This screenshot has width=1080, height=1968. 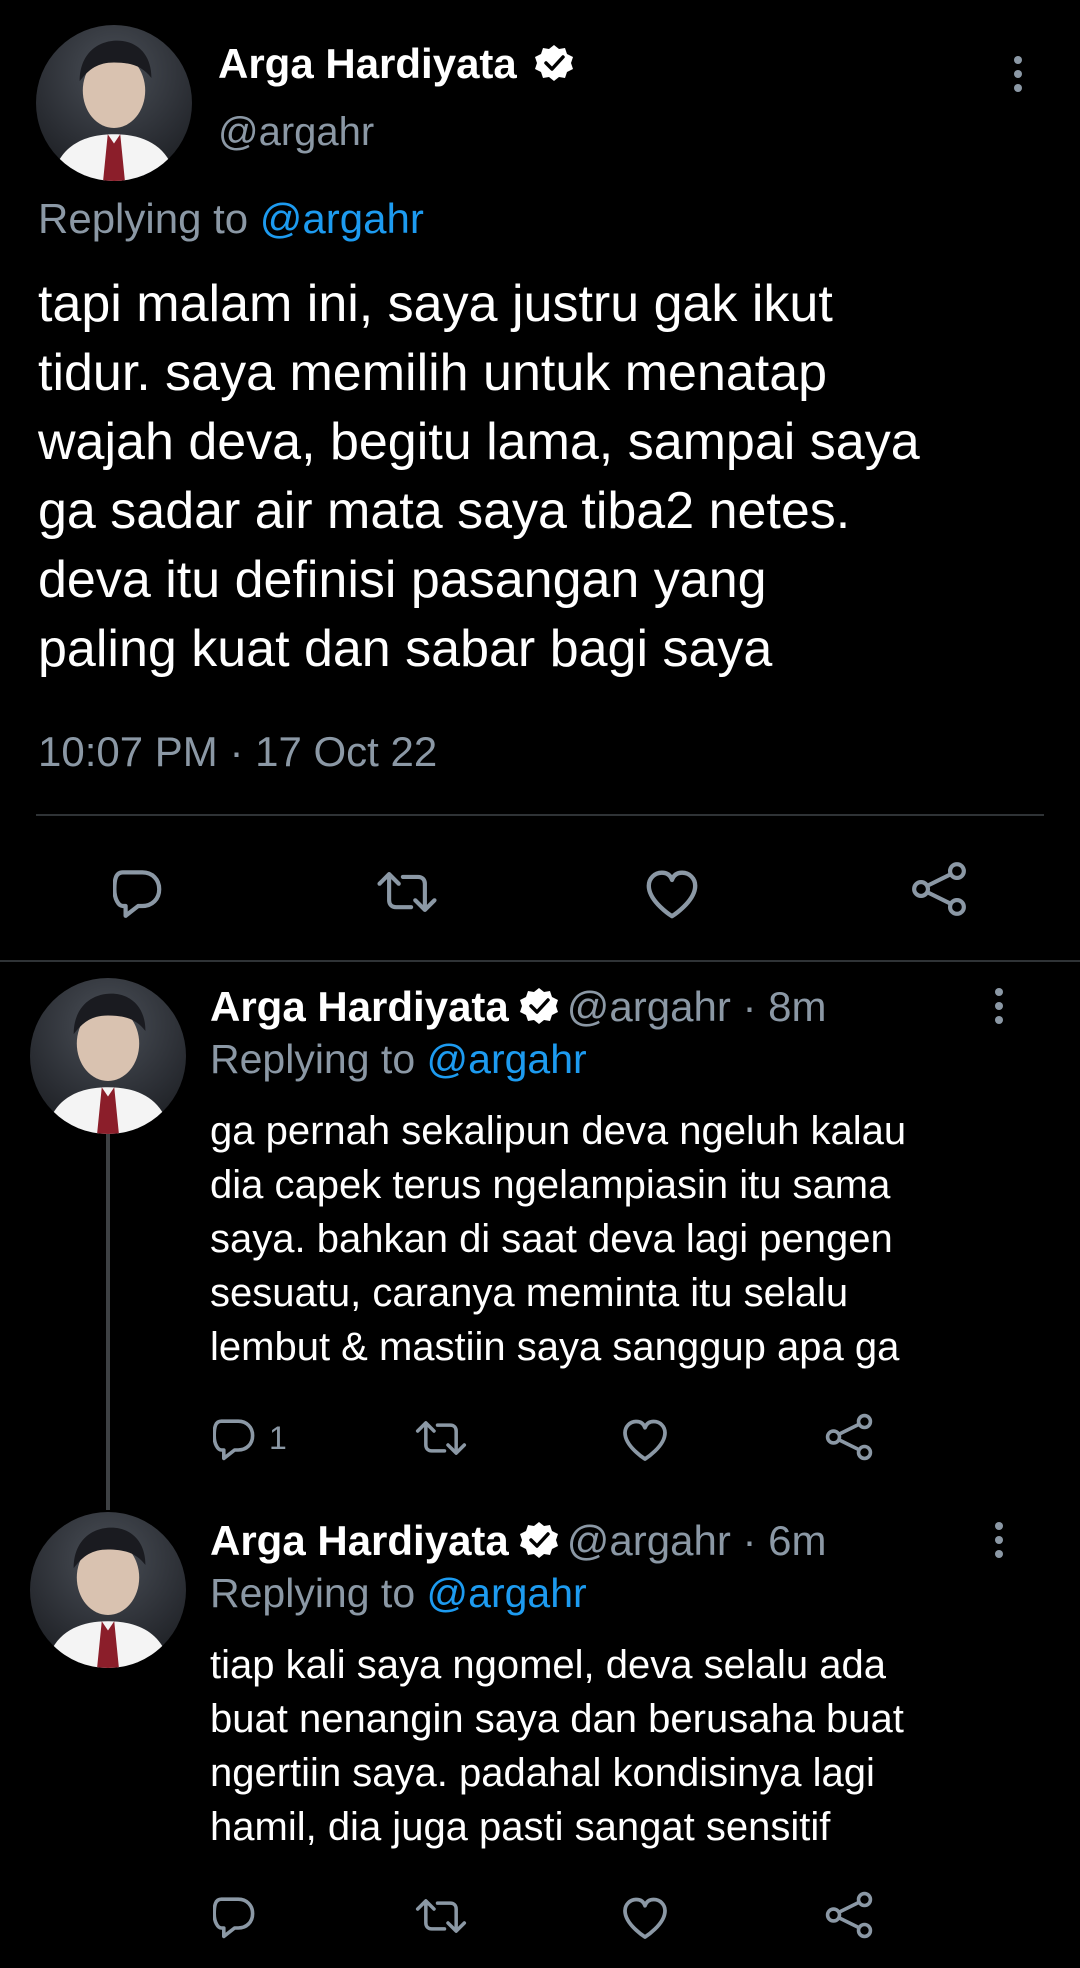 What do you see at coordinates (278, 1437) in the screenshot?
I see `reply-count: 1` at bounding box center [278, 1437].